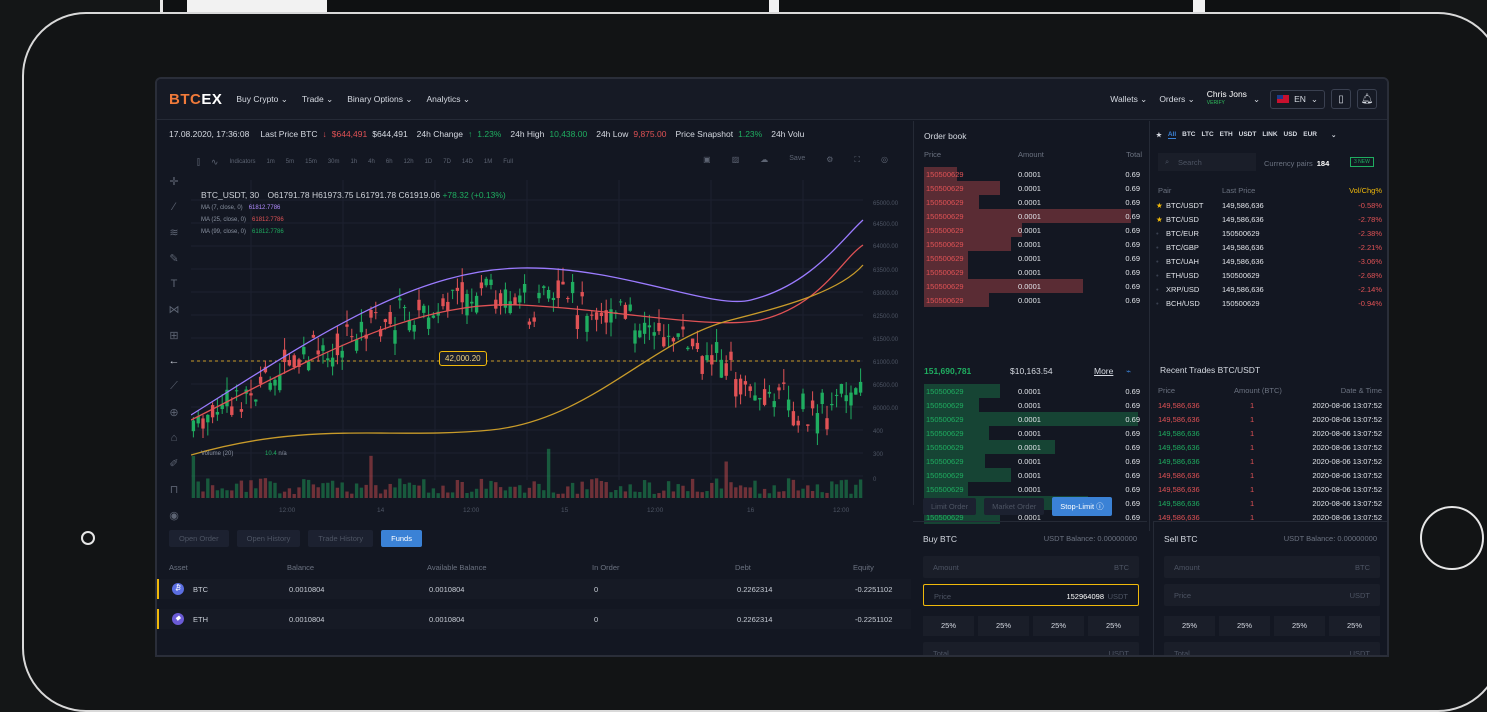 Image resolution: width=1487 pixels, height=712 pixels. I want to click on tab-funds: Funds, so click(401, 538).